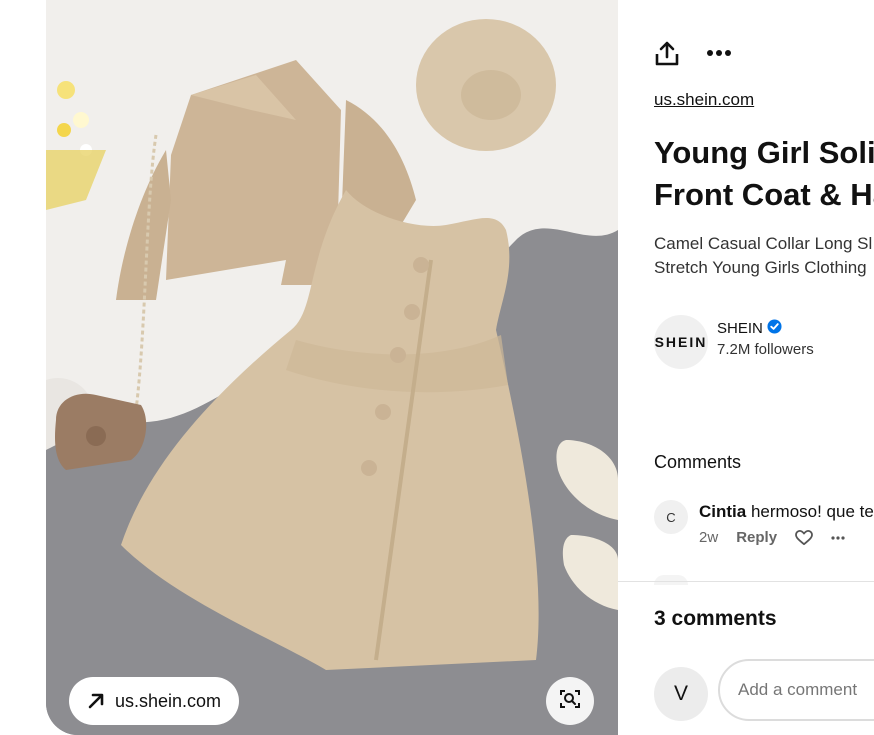 This screenshot has height=735, width=874. What do you see at coordinates (746, 581) in the screenshot?
I see `comments-divider` at bounding box center [746, 581].